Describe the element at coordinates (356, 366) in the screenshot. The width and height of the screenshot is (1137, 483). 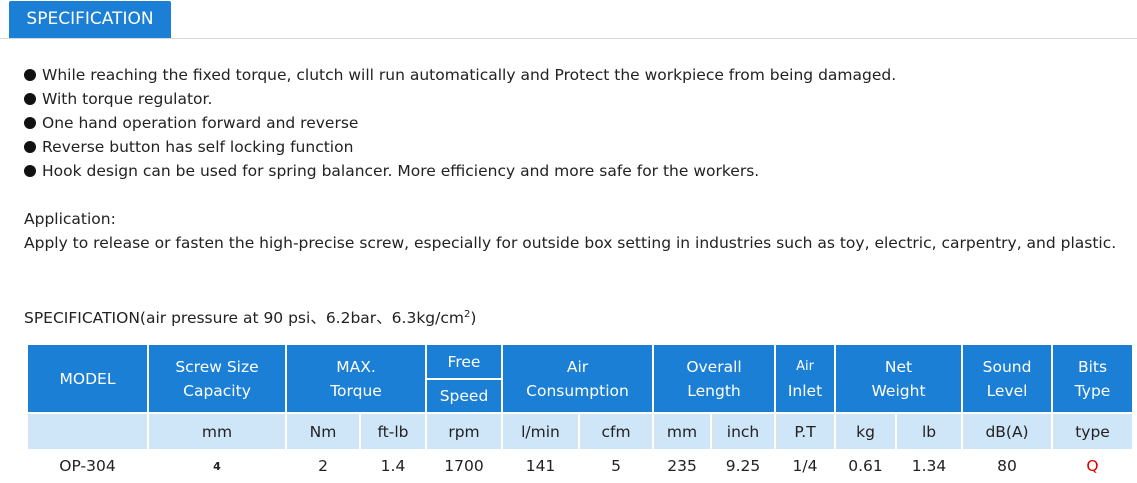
I see `header-line: MAX.` at that location.